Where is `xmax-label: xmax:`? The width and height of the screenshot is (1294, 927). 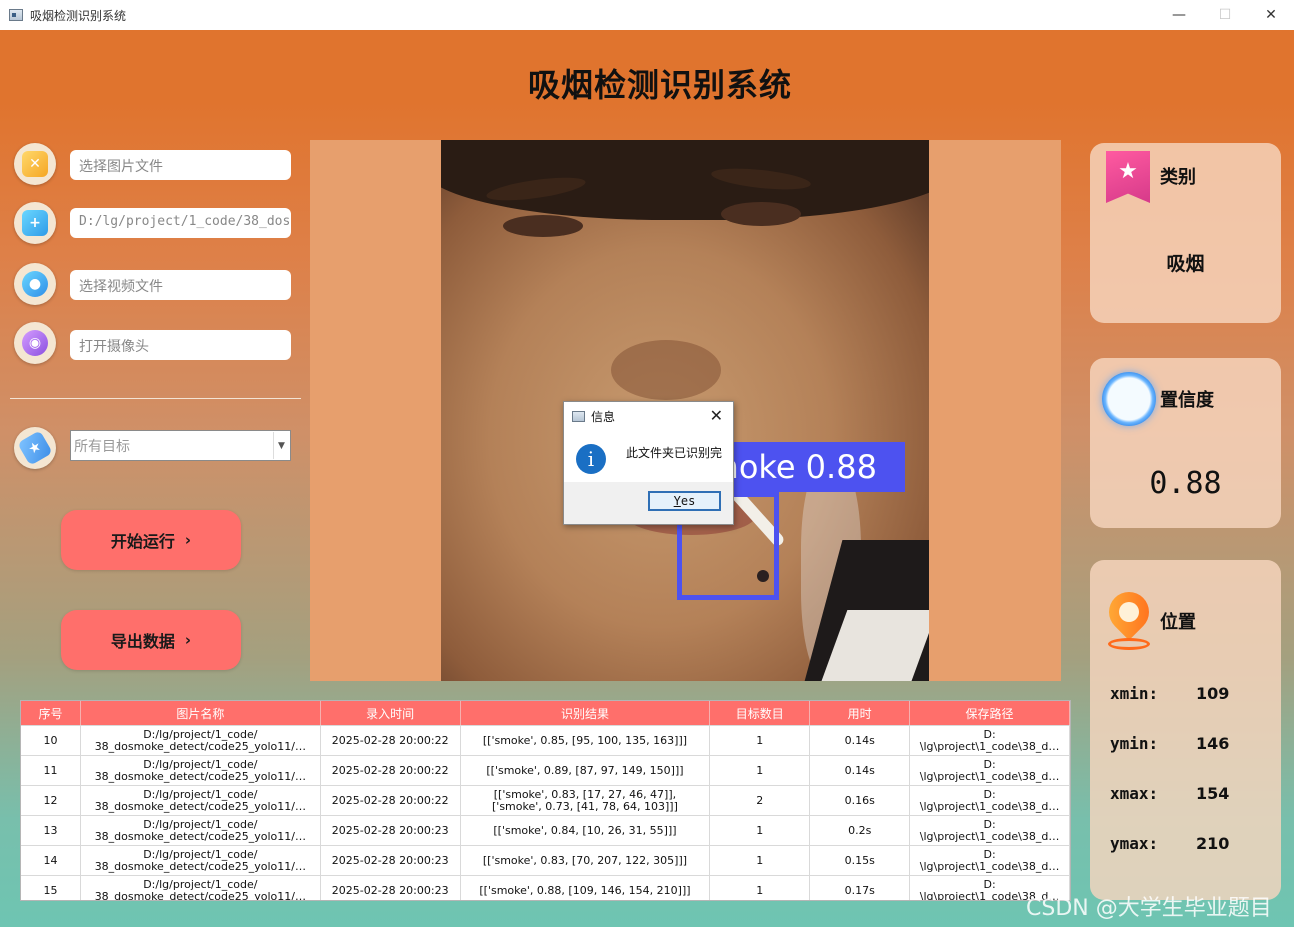 xmax-label: xmax: is located at coordinates (1134, 793).